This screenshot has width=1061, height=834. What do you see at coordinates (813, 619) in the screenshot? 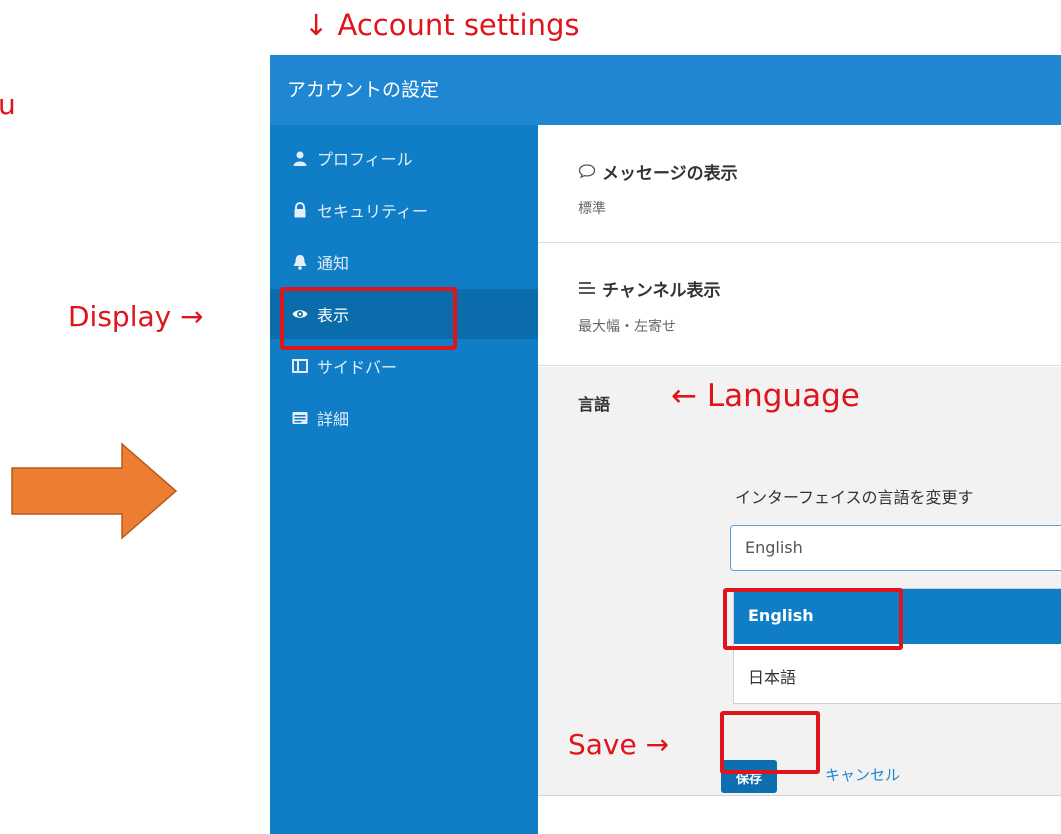
I see `highlight-english-box` at bounding box center [813, 619].